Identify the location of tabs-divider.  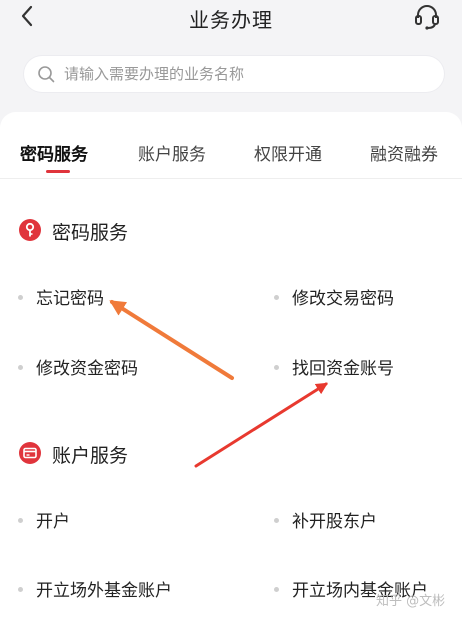
(231, 178).